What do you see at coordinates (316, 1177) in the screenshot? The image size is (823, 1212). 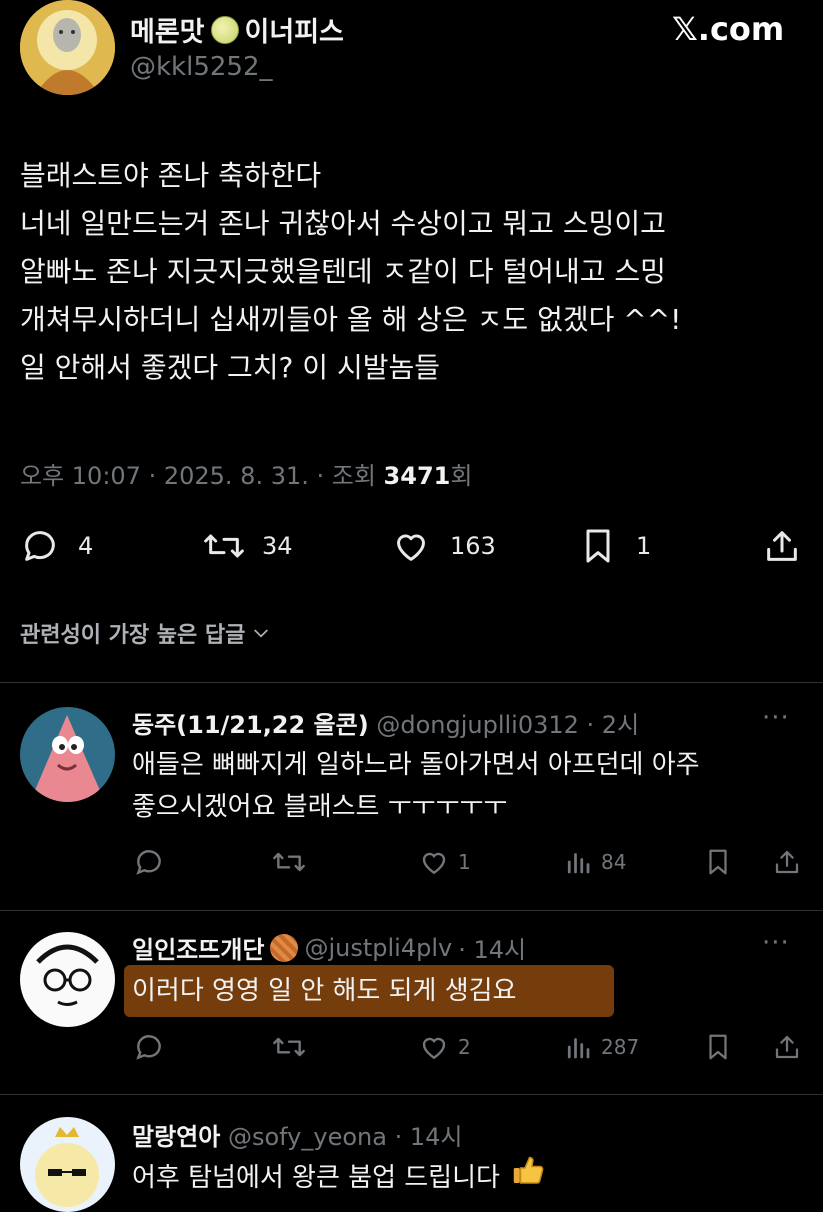 I see `reply-line: 어후 탐넘에서 왕큰 붐업 드립니다` at bounding box center [316, 1177].